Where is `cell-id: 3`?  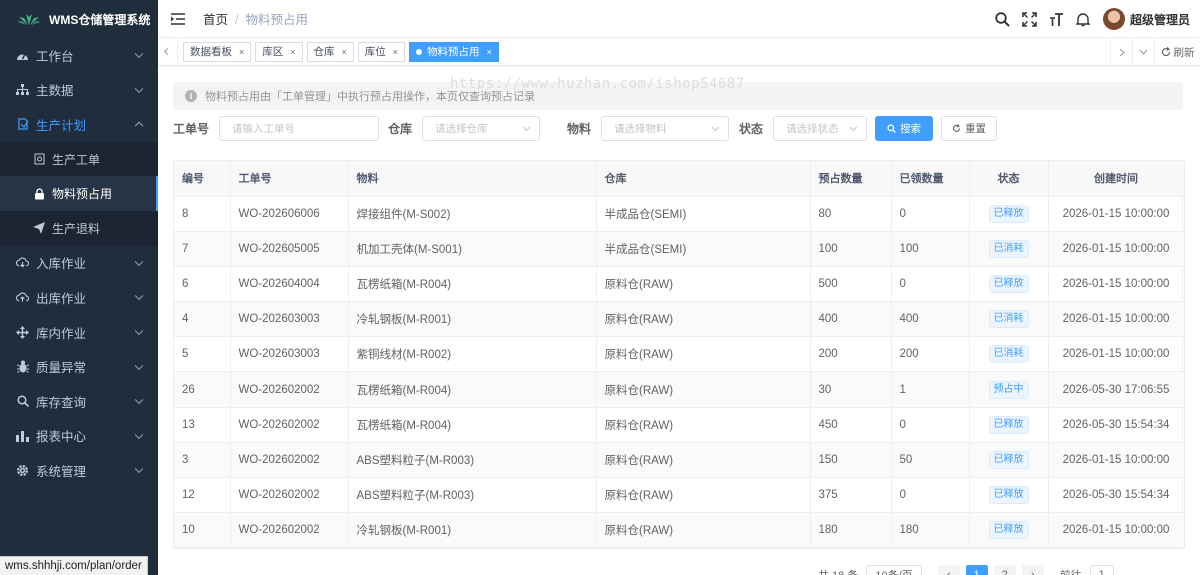
cell-id: 3 is located at coordinates (202, 460).